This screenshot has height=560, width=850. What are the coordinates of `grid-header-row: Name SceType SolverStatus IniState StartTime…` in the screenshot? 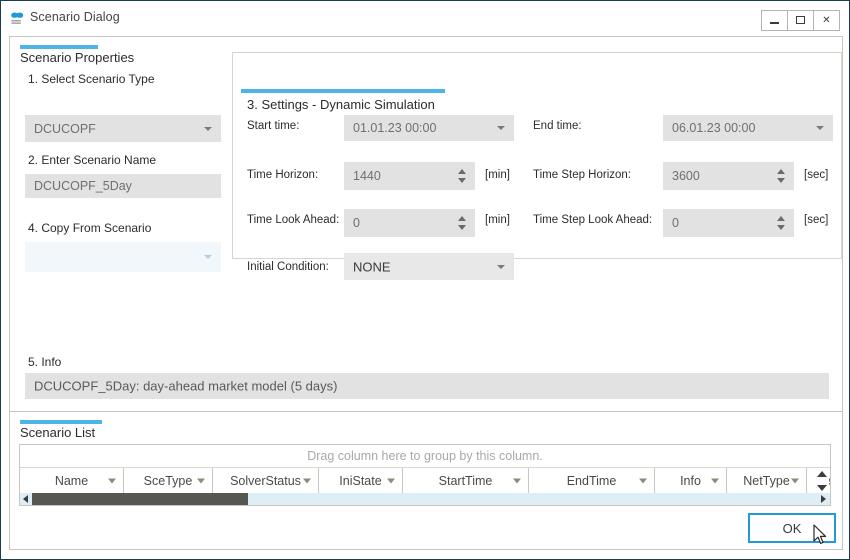 It's located at (425, 480).